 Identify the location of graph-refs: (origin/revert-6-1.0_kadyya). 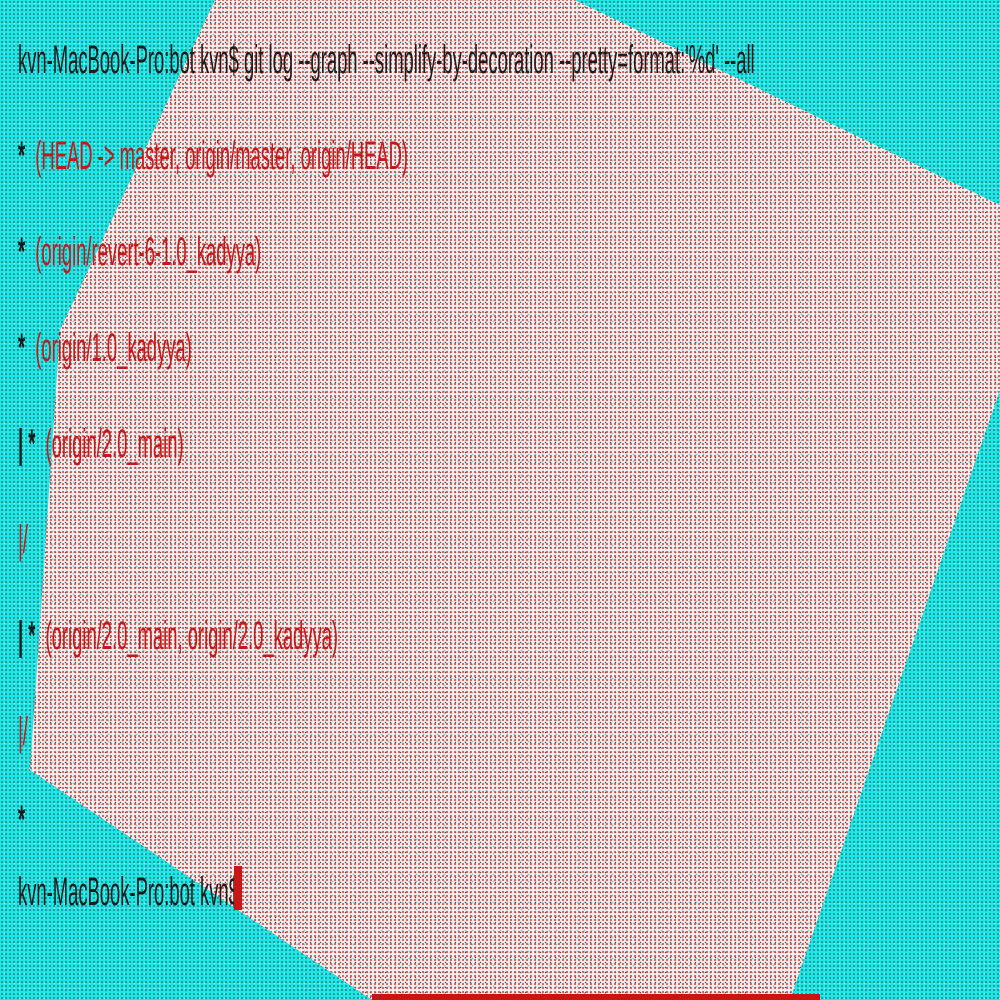
(148, 252).